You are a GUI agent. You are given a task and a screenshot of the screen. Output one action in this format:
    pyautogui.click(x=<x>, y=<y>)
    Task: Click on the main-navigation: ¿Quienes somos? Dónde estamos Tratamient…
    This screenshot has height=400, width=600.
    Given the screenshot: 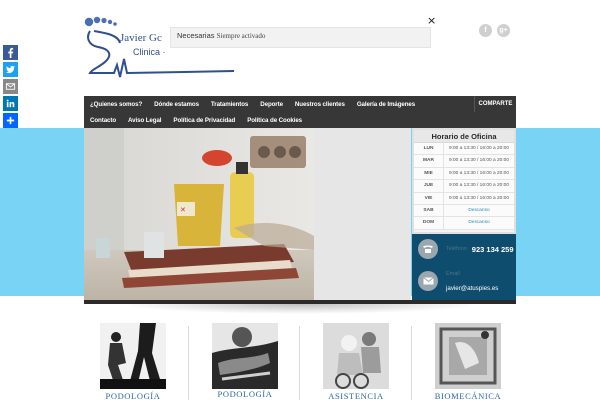 What is the action you would take?
    pyautogui.click(x=300, y=112)
    